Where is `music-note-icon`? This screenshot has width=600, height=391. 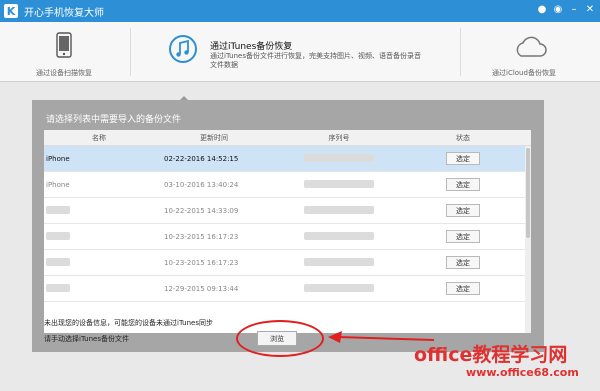 music-note-icon is located at coordinates (183, 49).